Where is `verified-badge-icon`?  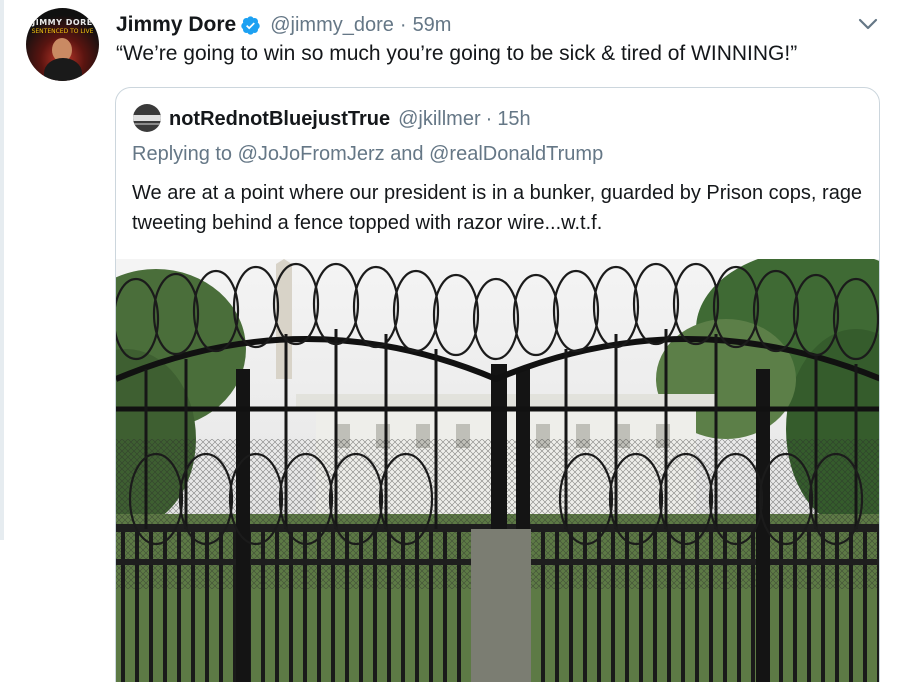
verified-badge-icon is located at coordinates (250, 25).